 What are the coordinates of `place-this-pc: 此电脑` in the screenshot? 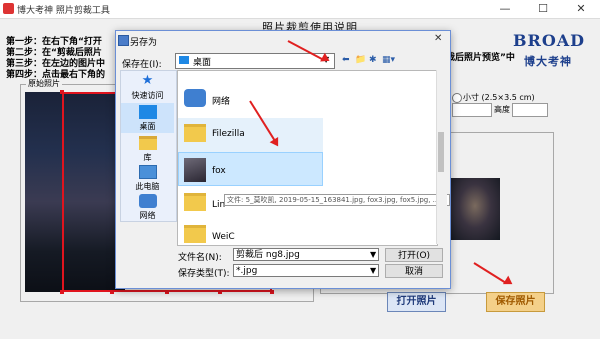 It's located at (147, 178).